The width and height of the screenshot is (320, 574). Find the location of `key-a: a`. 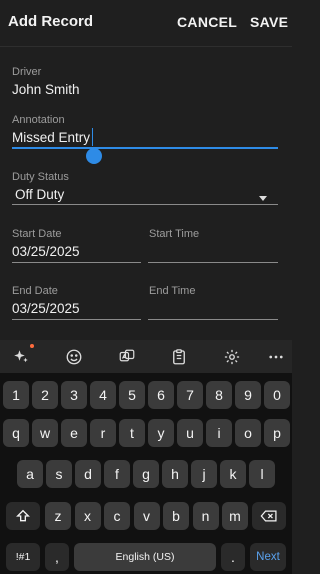

key-a: a is located at coordinates (30, 474).